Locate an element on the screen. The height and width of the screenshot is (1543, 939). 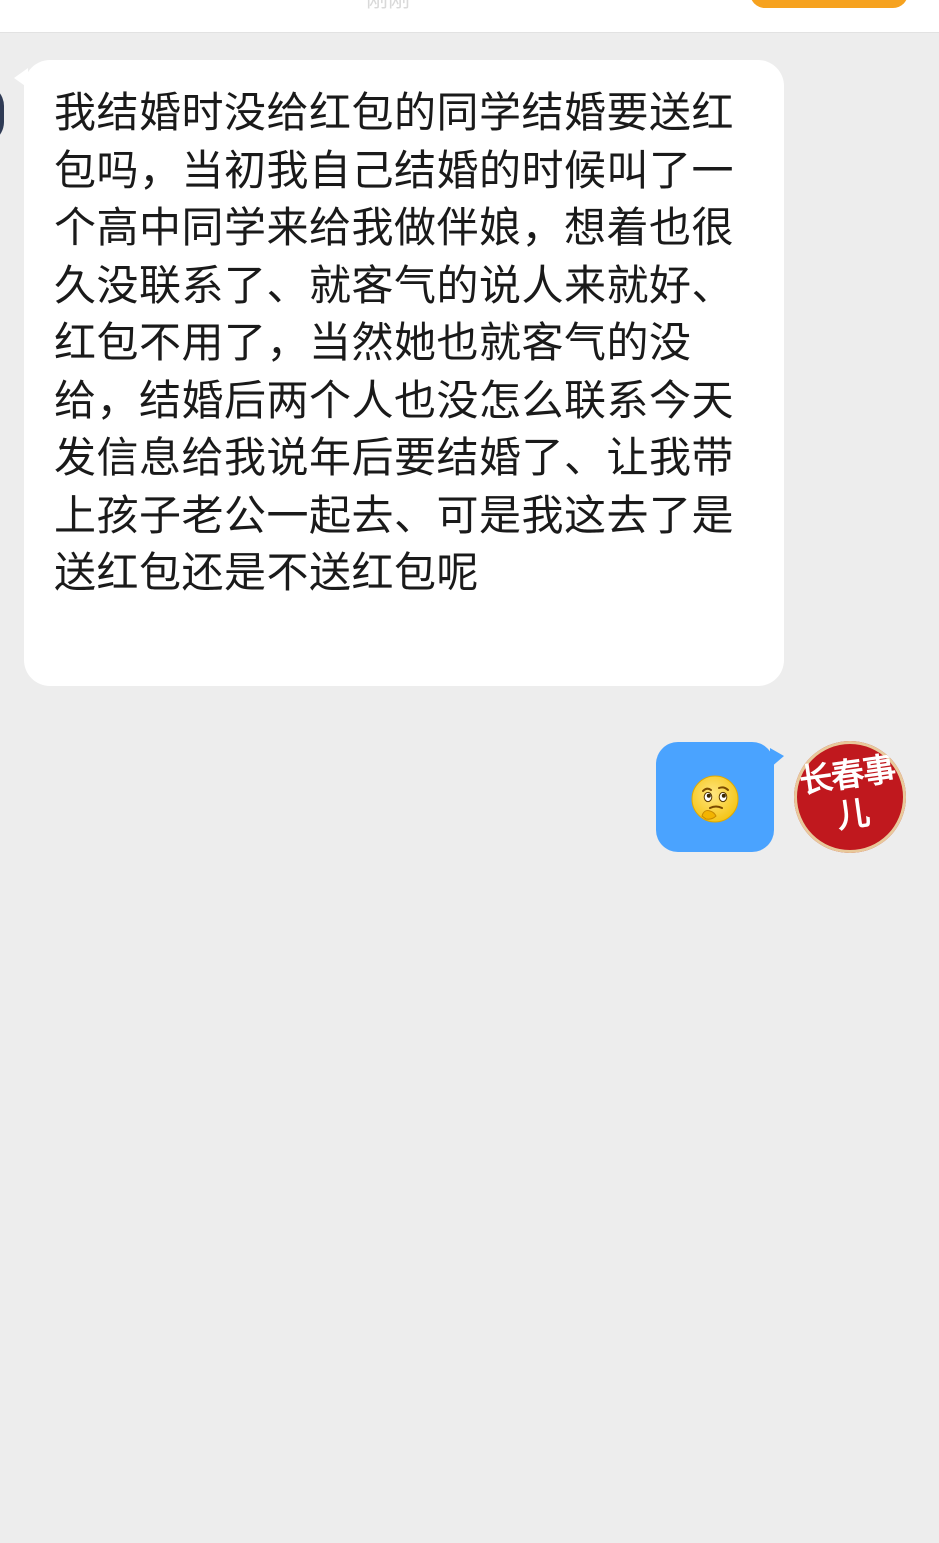
message-bubble-outgoing is located at coordinates (720, 797).